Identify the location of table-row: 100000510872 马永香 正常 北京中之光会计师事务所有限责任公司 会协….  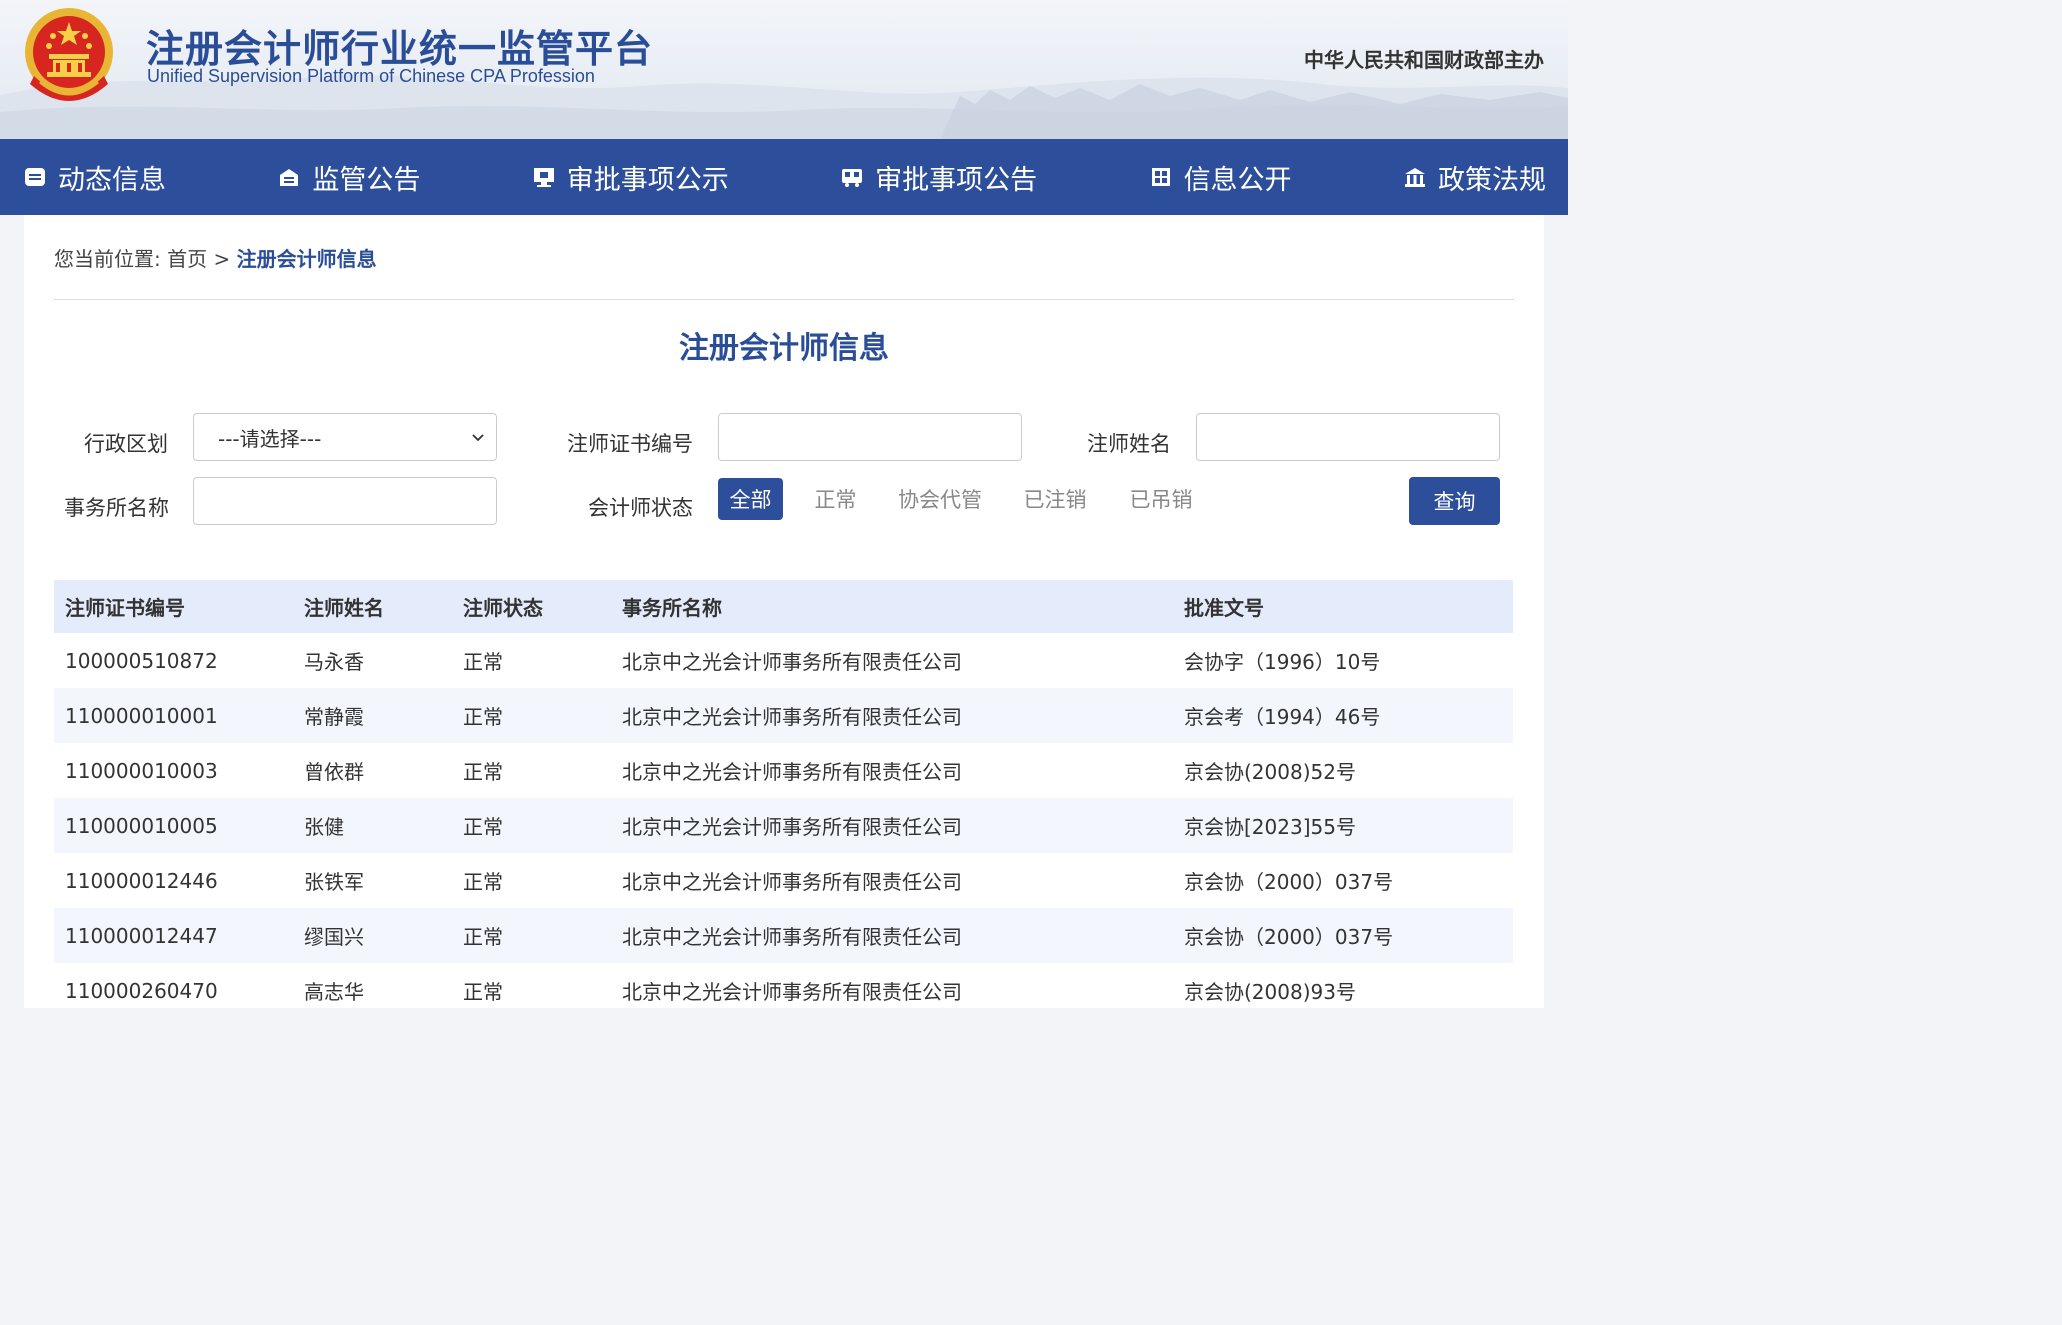
(783, 660).